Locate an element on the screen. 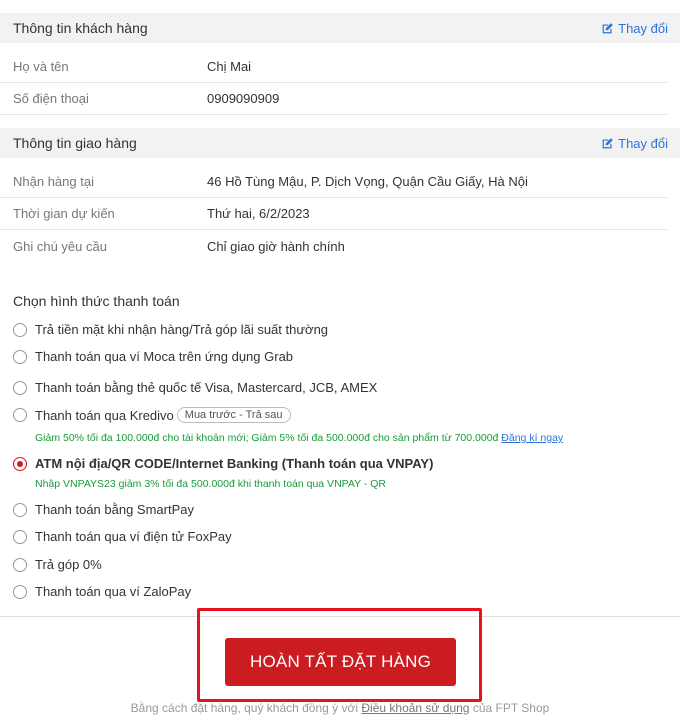 This screenshot has width=680, height=721. payment-option-label: Trả góp 0% is located at coordinates (68, 564).